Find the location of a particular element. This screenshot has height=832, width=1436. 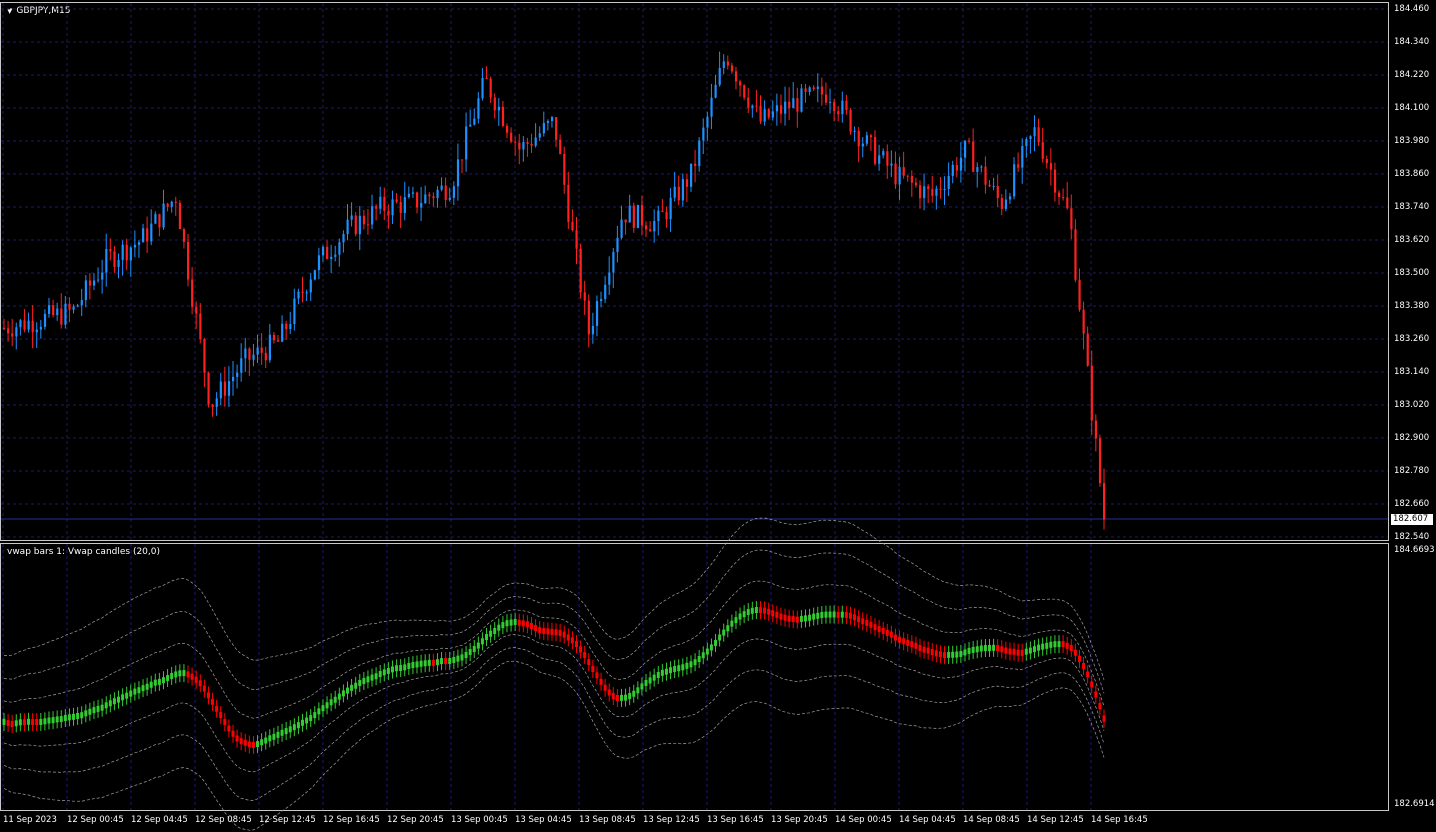

indicator-scale: 184.6693 182.6914 is located at coordinates (1412, 677).